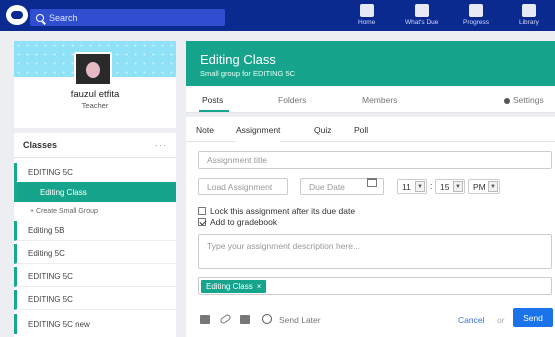 Image resolution: width=555 pixels, height=337 pixels. Describe the element at coordinates (243, 186) in the screenshot. I see `load-assignment-button: Load Assignment` at that location.